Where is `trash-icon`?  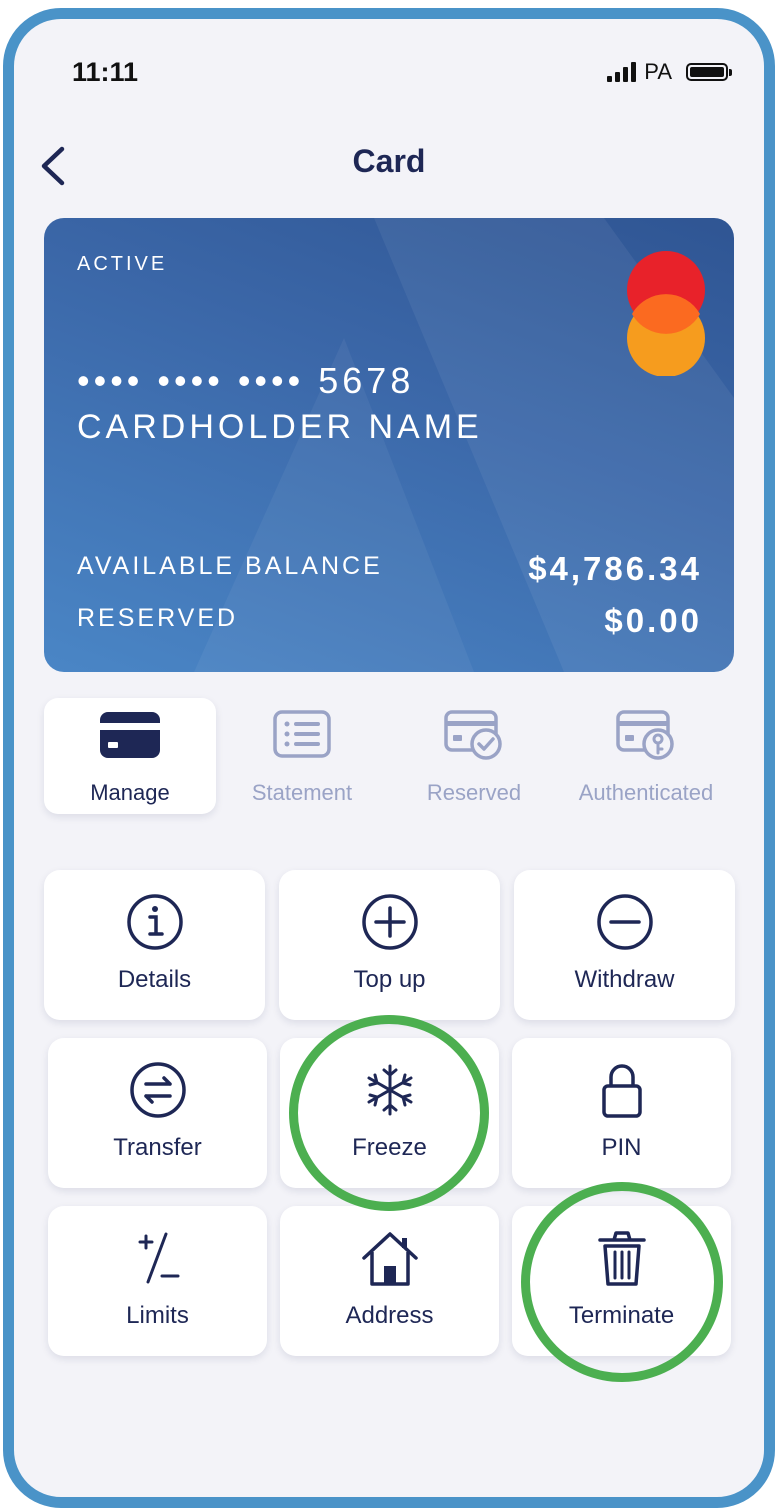 trash-icon is located at coordinates (621, 1258).